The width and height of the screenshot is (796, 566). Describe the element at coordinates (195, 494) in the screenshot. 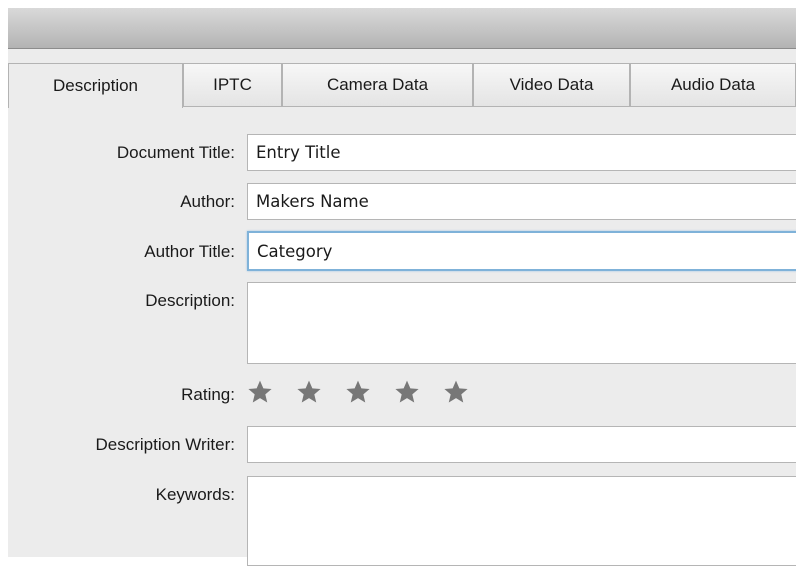

I see `keywords-label: Keywords:` at that location.